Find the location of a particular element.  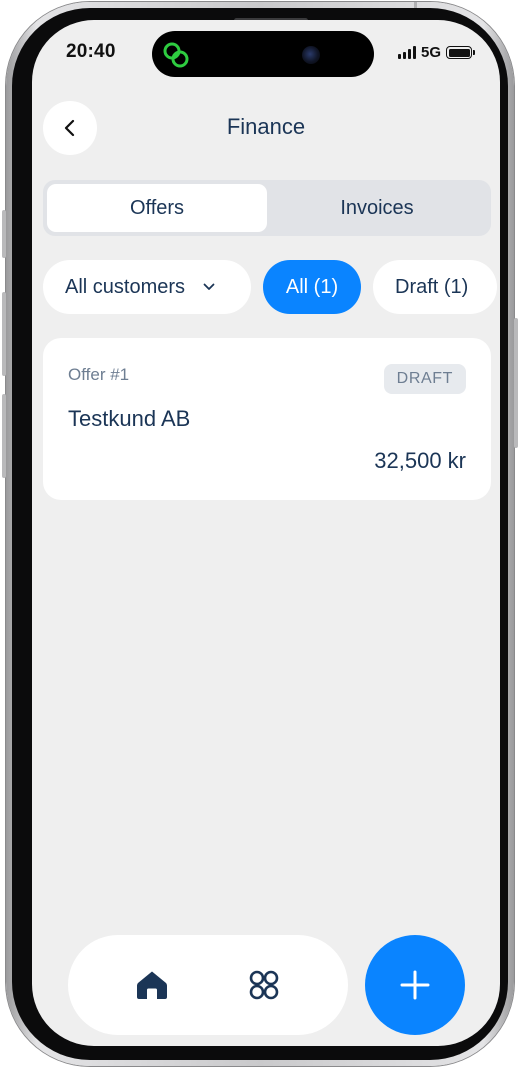

status-time: 20:40 is located at coordinates (91, 51).